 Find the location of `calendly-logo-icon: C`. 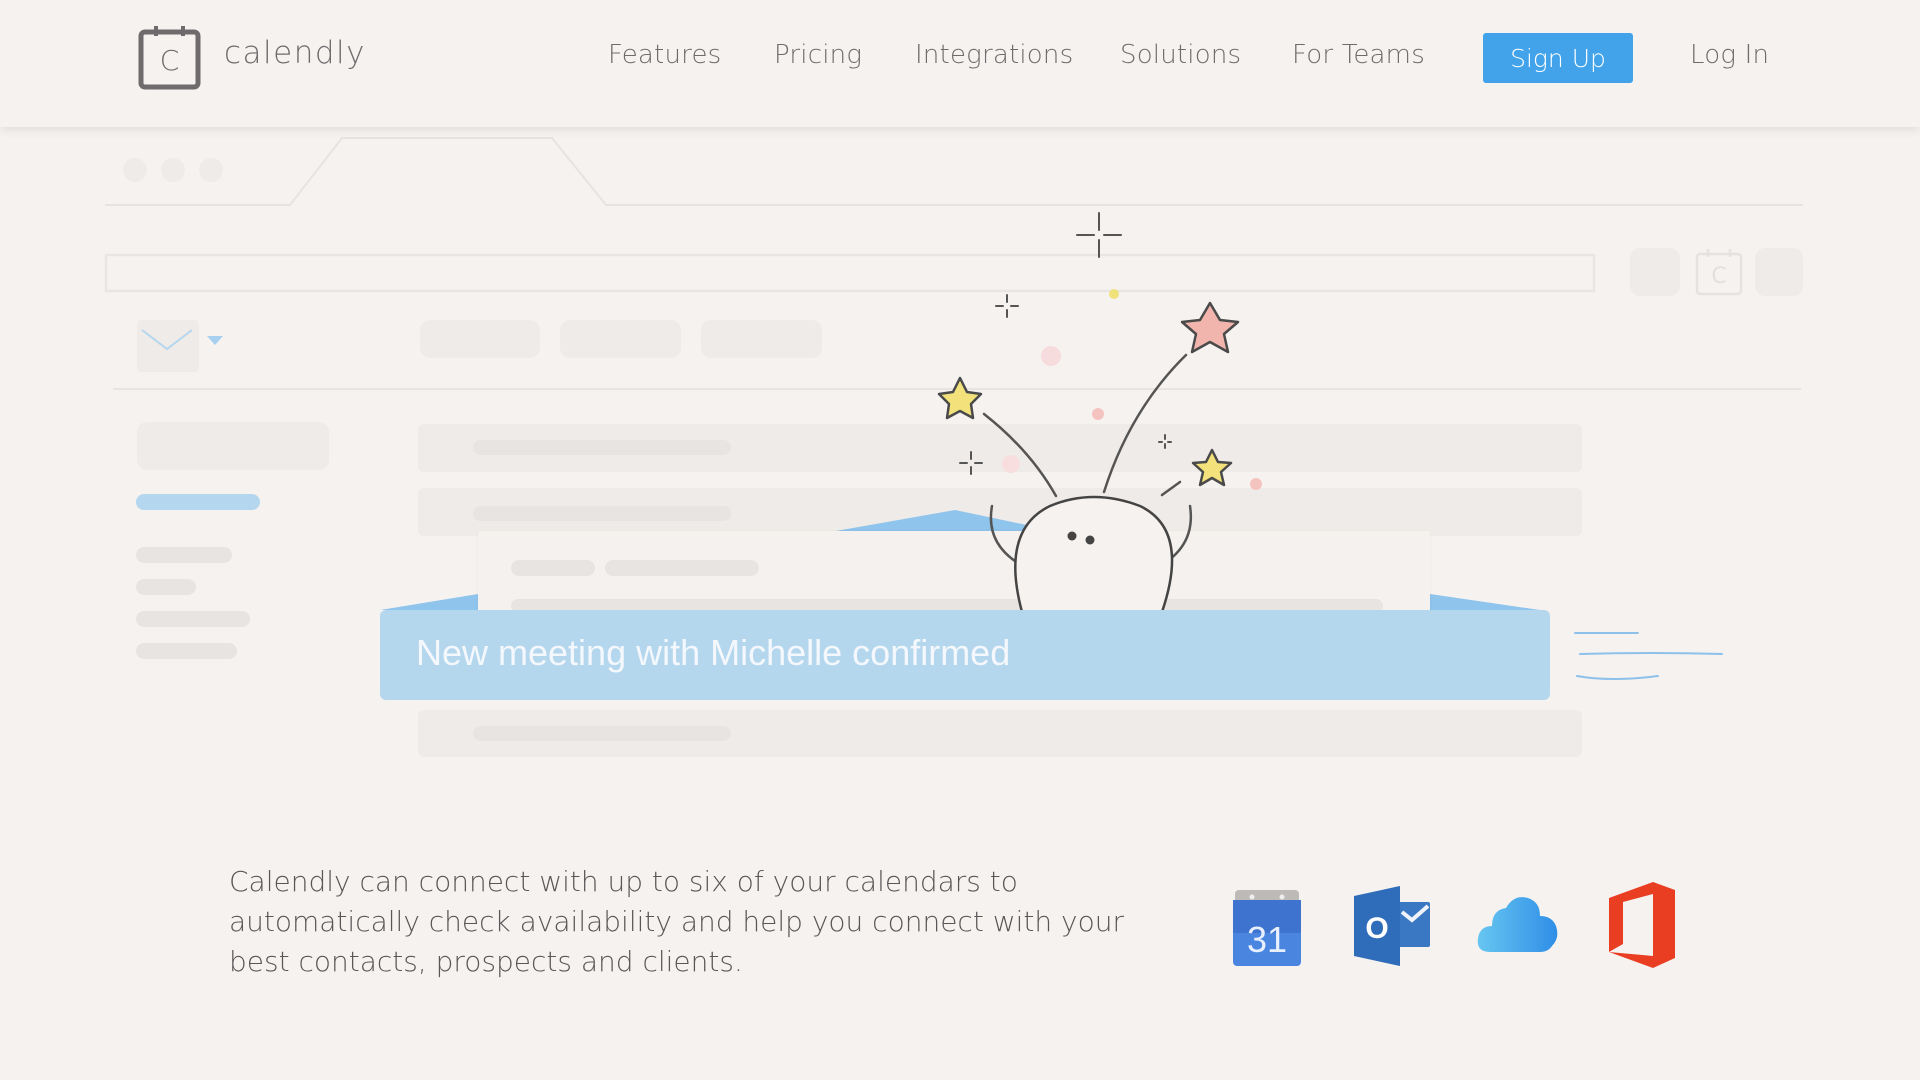

calendly-logo-icon: C is located at coordinates (170, 57).